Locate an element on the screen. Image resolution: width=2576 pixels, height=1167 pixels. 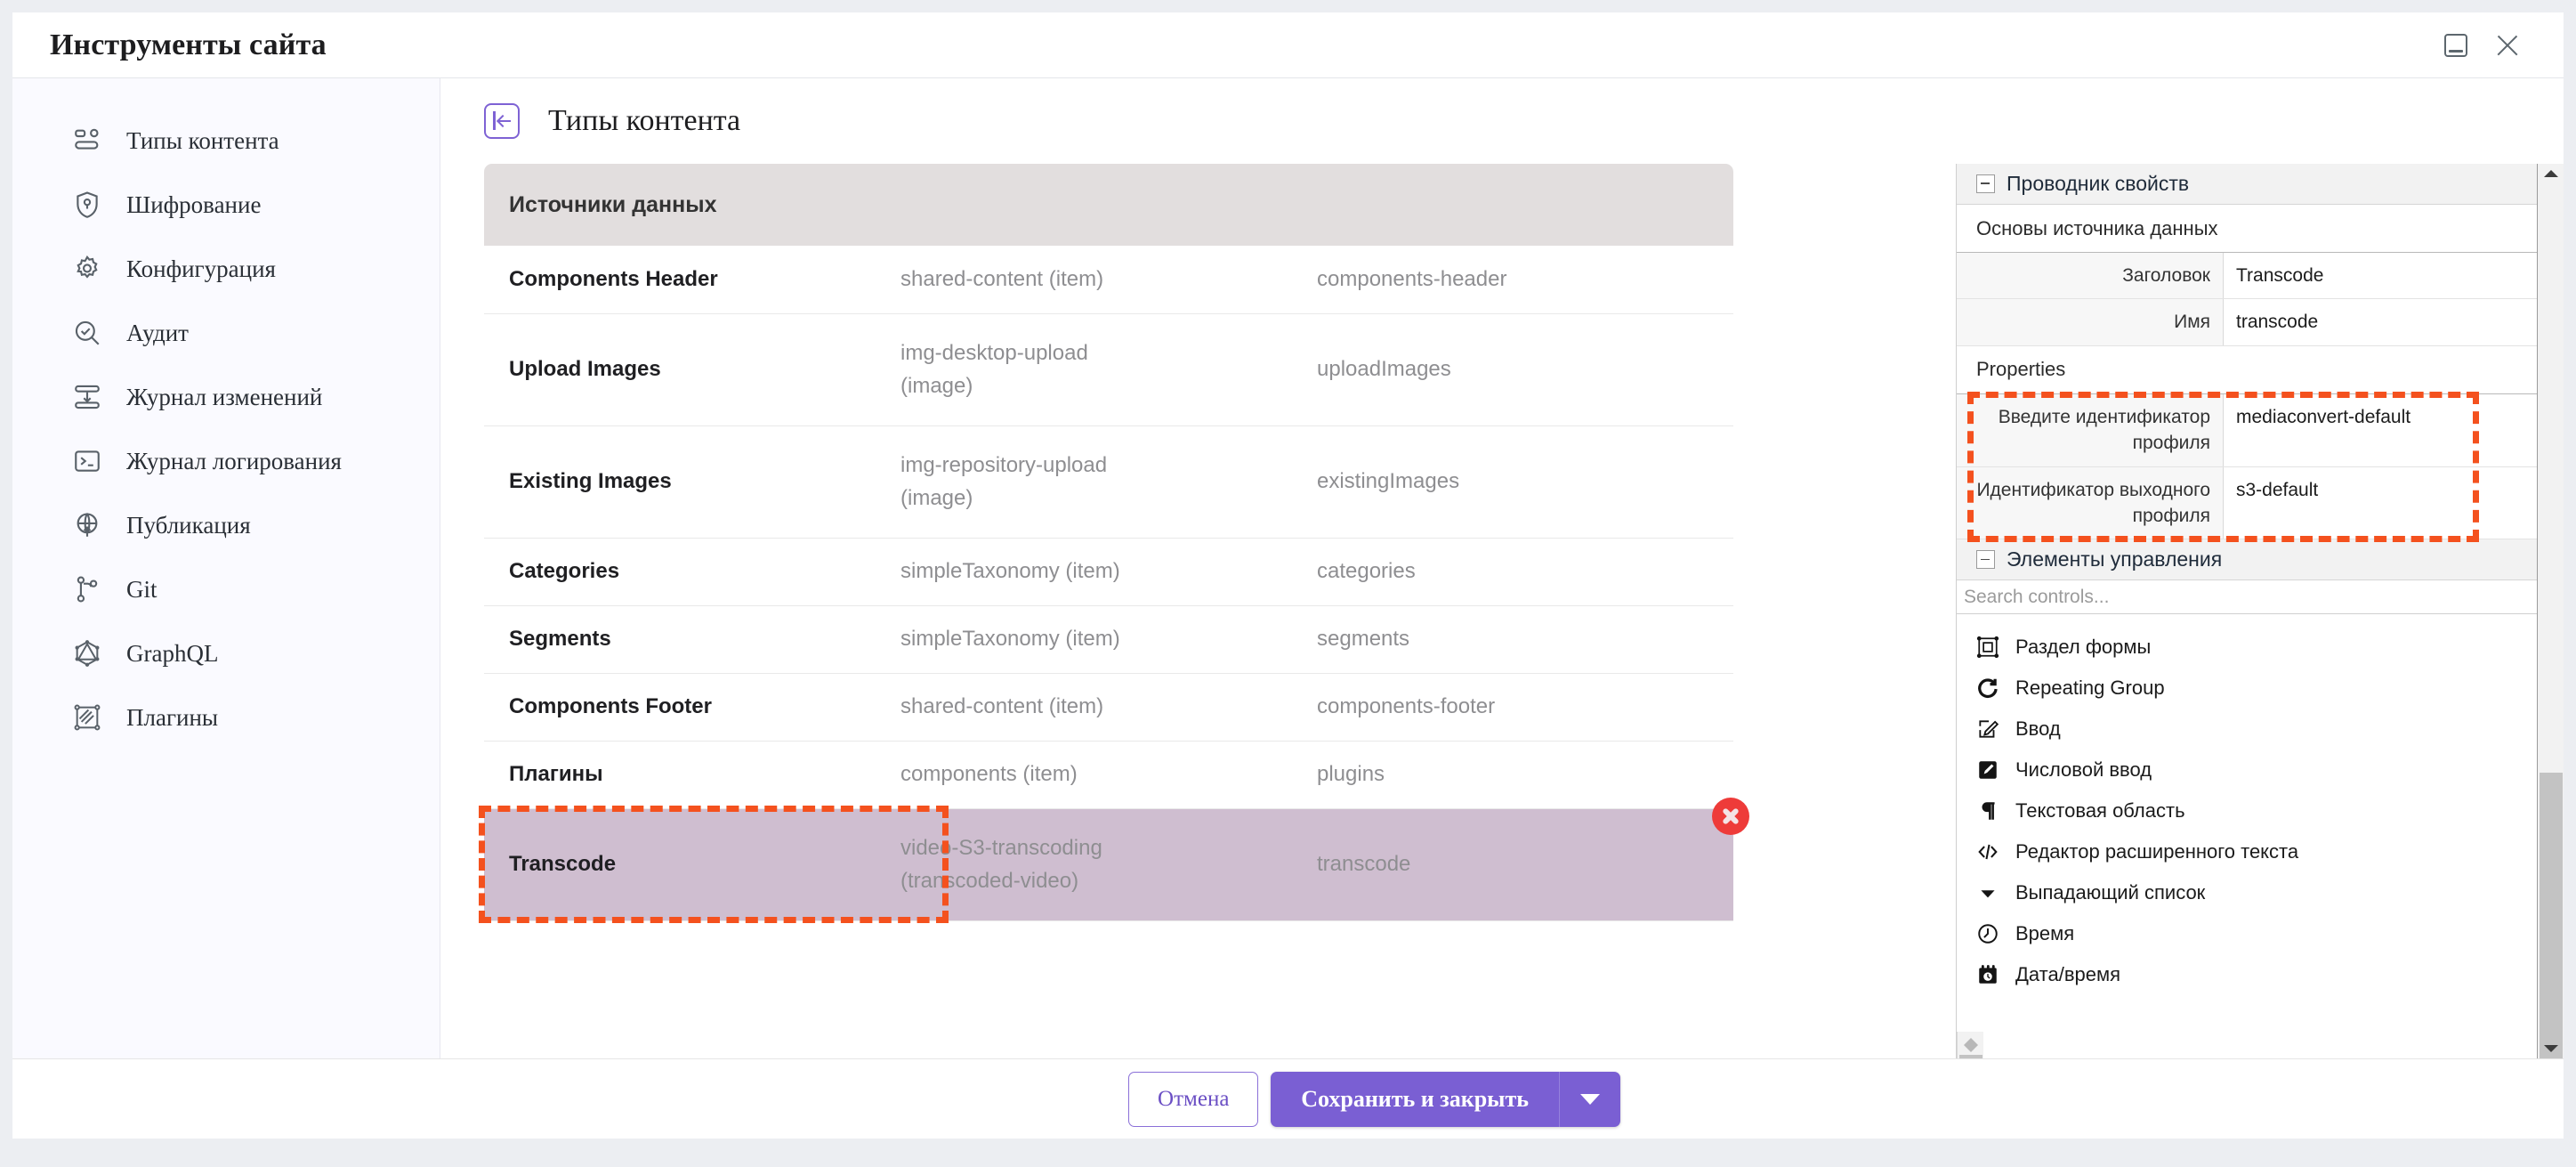
table-cell-name: transcode is located at coordinates (1525, 865).